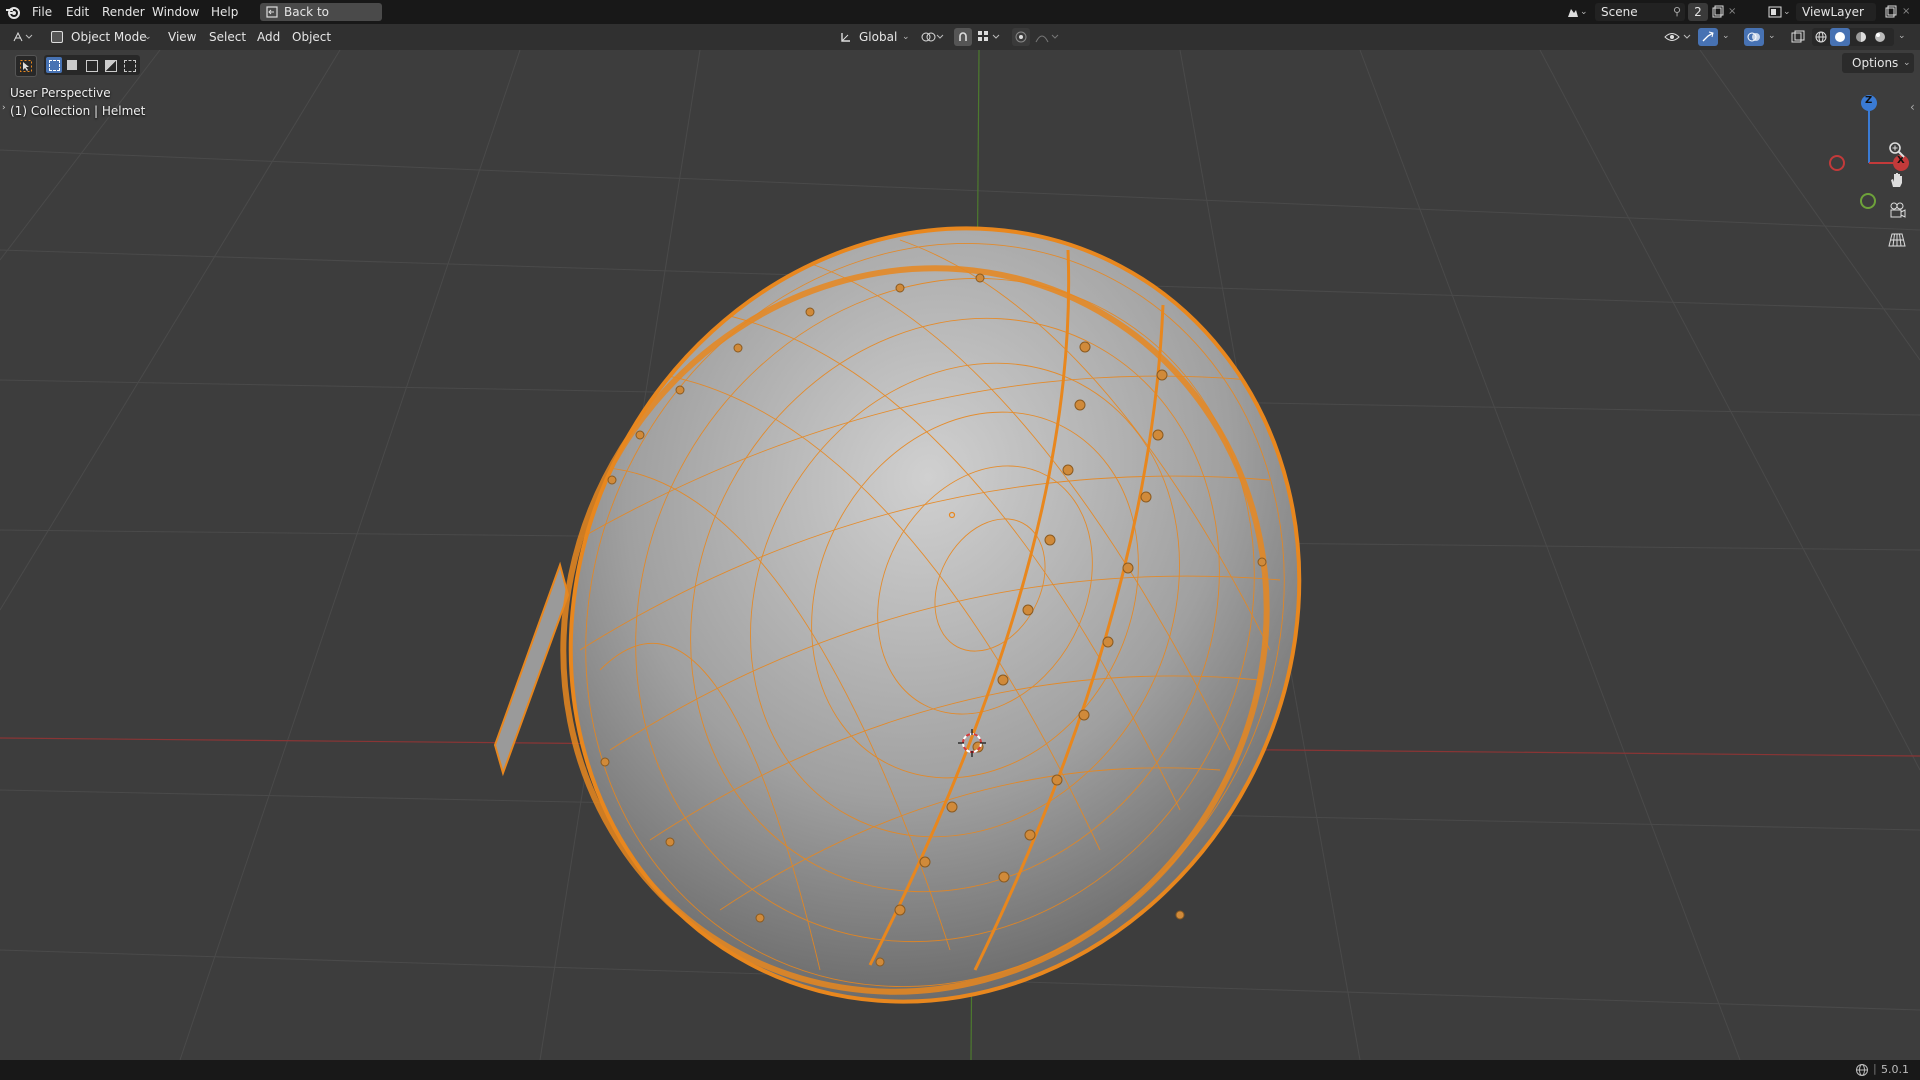  What do you see at coordinates (227, 37) in the screenshot?
I see `menu-select: Select` at bounding box center [227, 37].